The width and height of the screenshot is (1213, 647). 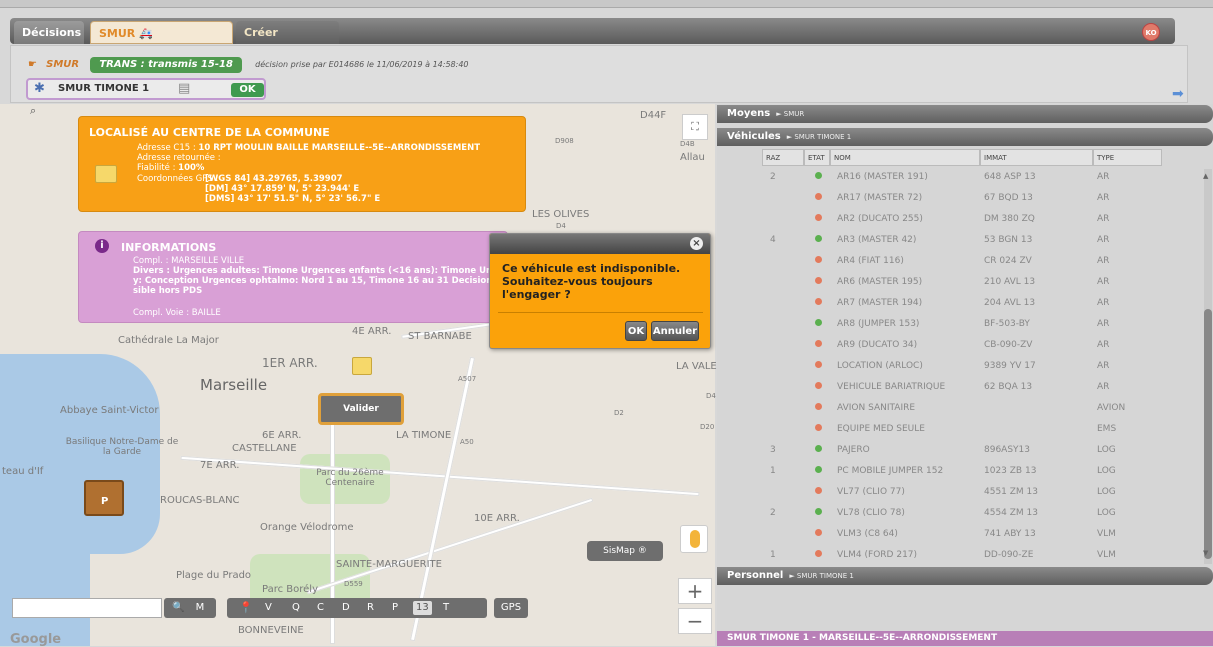 What do you see at coordinates (146, 89) in the screenshot?
I see `unit-box: ✱ SMUR TIMONE 1 ▤ OK` at bounding box center [146, 89].